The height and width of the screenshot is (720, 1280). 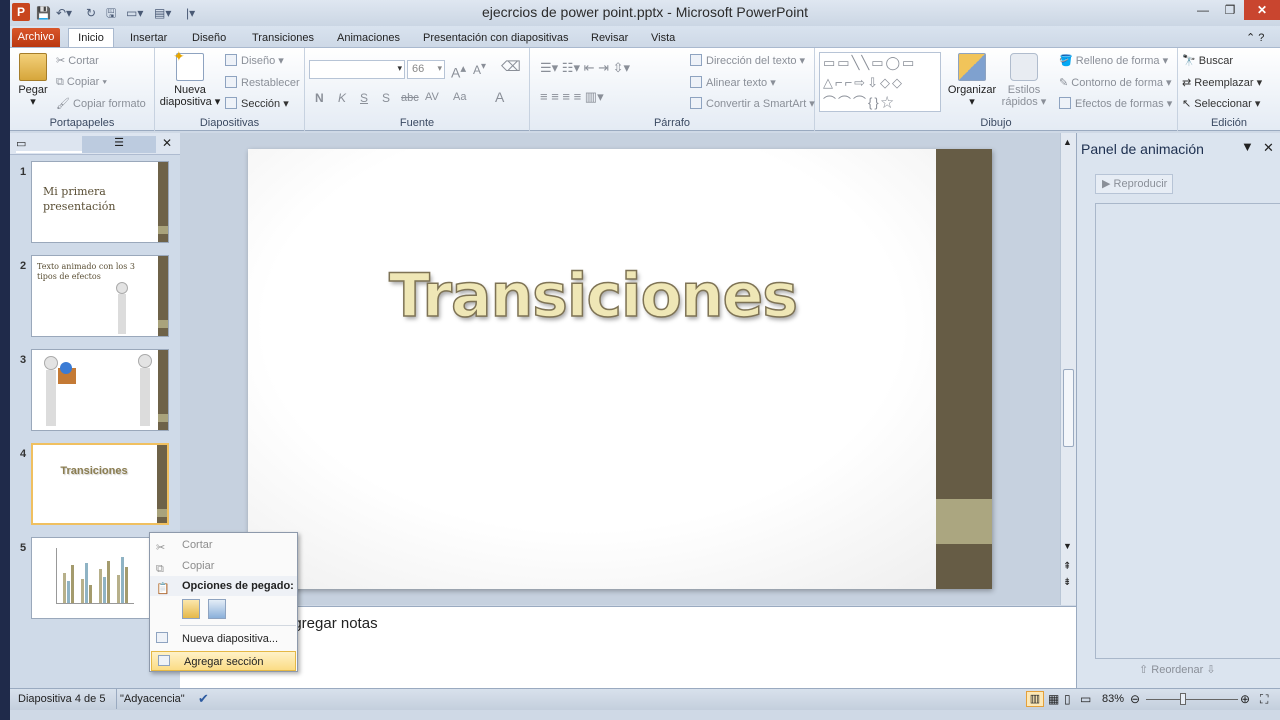 I want to click on shape-fill-button: 🪣 Relleno de forma ▾, so click(x=1113, y=60).